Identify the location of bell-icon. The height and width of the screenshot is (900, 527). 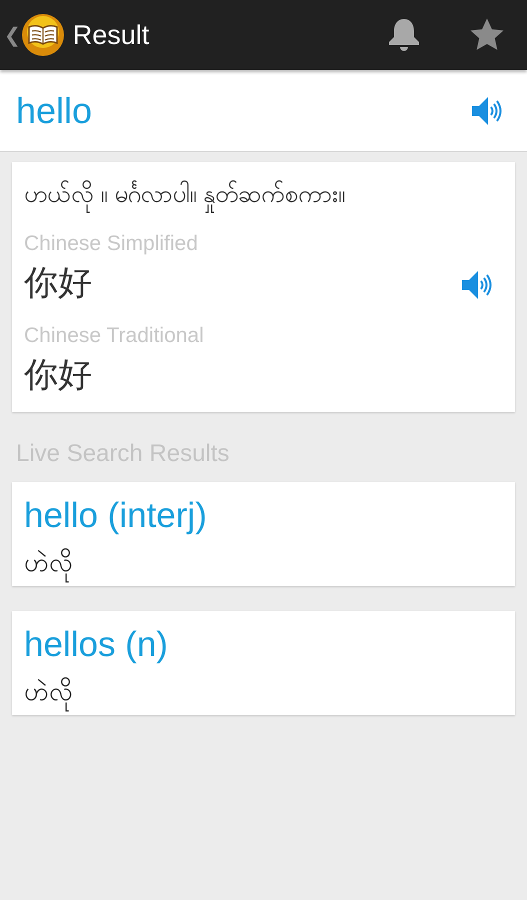
(404, 35).